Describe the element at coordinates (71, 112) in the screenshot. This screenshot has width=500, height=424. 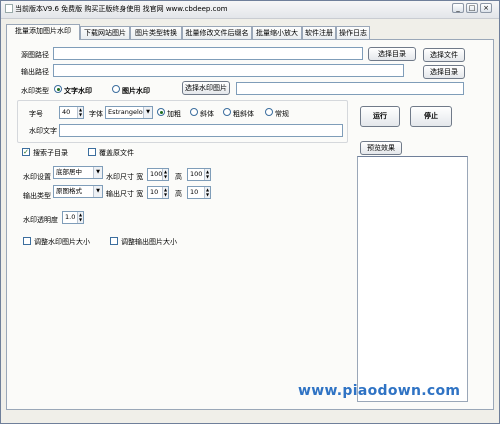
I see `font-size-spinner: 40 ▲ ▼` at that location.